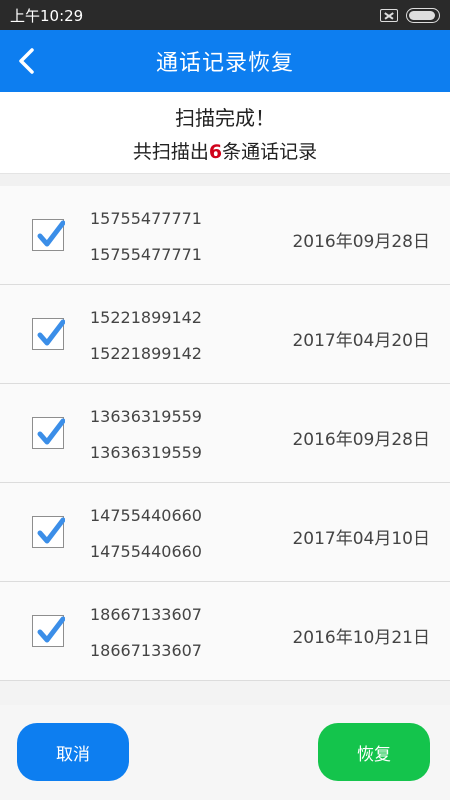  Describe the element at coordinates (146, 515) in the screenshot. I see `phone-number: 14755440660` at that location.